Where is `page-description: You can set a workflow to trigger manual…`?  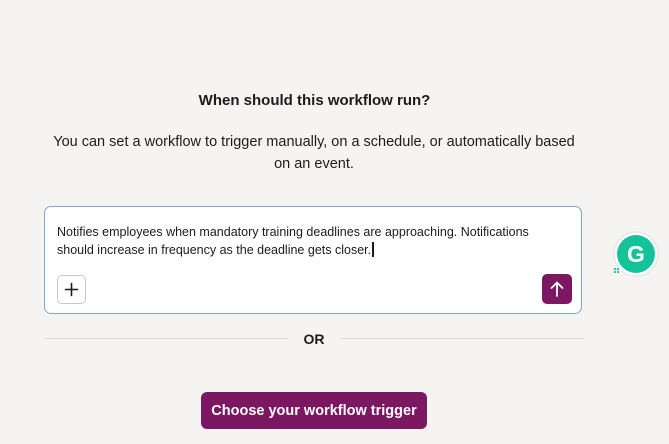
page-description: You can set a workflow to trigger manual… is located at coordinates (314, 153).